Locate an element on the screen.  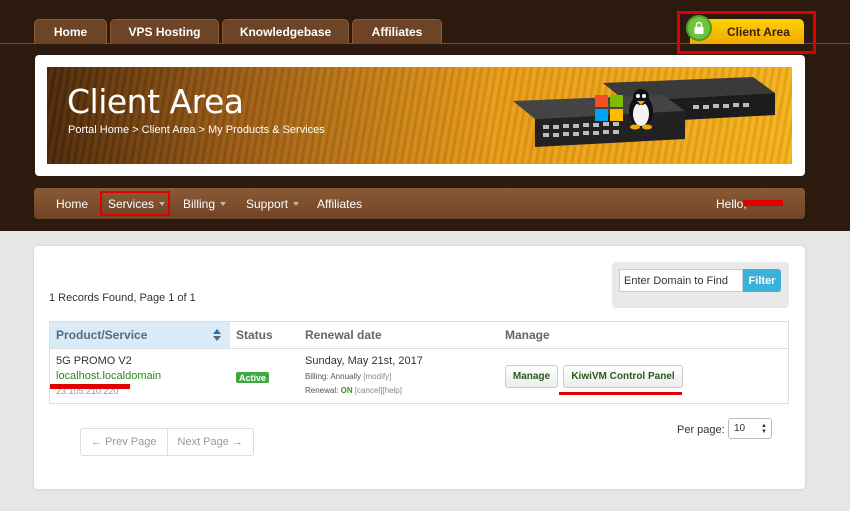
kiwivm-highlight-underline is located at coordinates (620, 393).